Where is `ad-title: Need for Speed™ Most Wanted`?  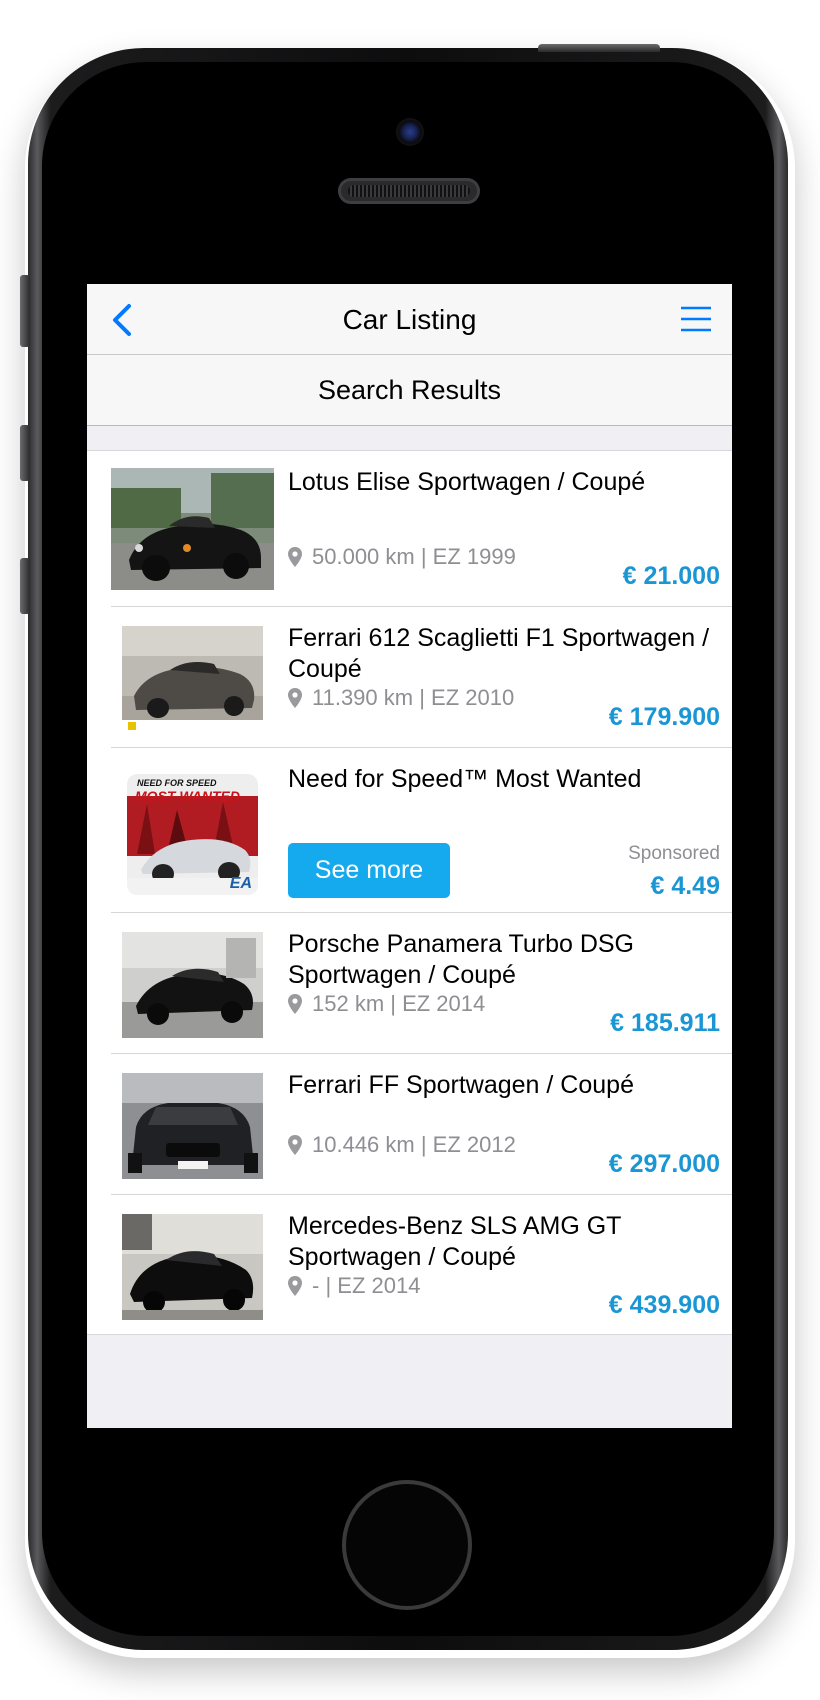
ad-title: Need for Speed™ Most Wanted is located at coordinates (465, 779).